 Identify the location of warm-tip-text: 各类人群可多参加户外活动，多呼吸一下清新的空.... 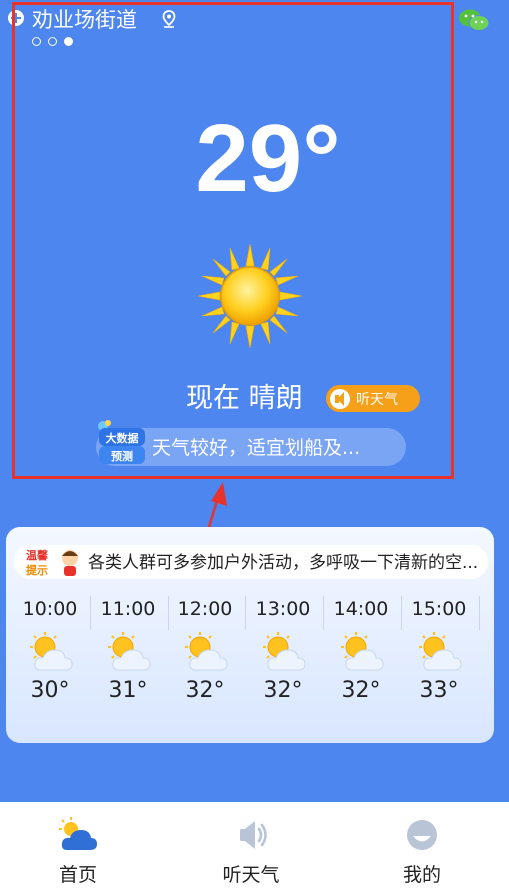
(283, 563).